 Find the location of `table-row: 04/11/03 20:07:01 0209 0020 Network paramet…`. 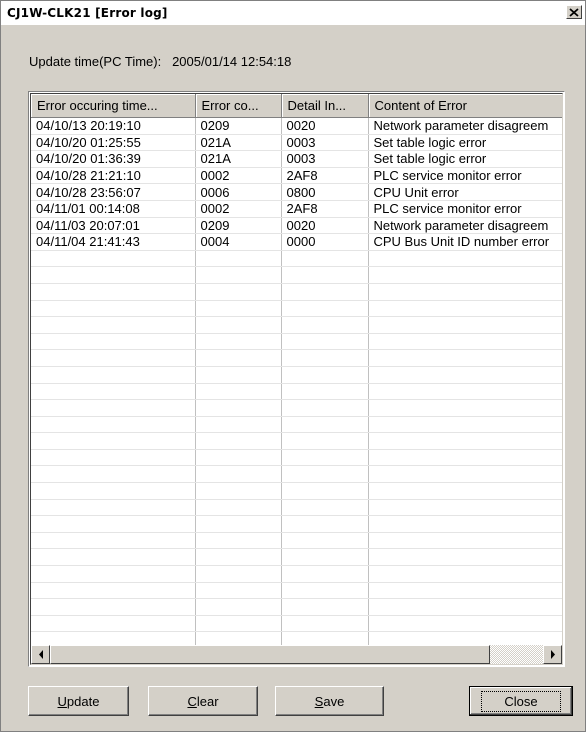

table-row: 04/11/03 20:07:01 0209 0020 Network paramet… is located at coordinates (296, 226).